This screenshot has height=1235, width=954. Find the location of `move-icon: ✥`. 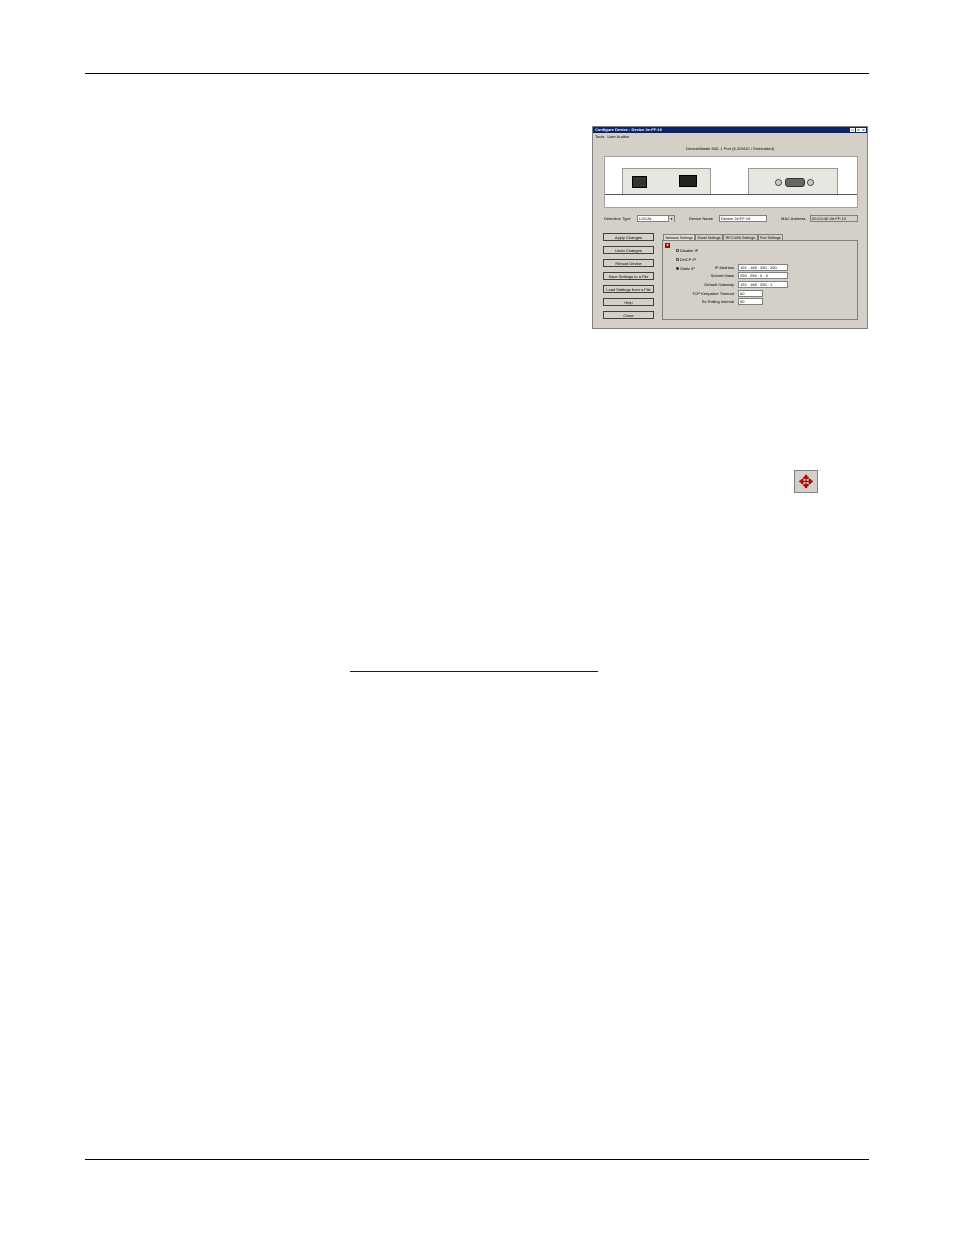

move-icon: ✥ is located at coordinates (806, 481).